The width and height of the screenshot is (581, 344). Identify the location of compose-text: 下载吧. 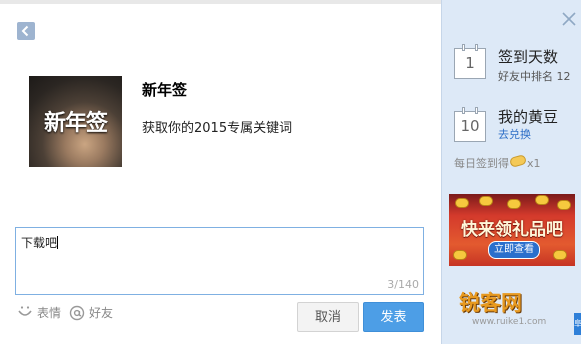
(39, 243).